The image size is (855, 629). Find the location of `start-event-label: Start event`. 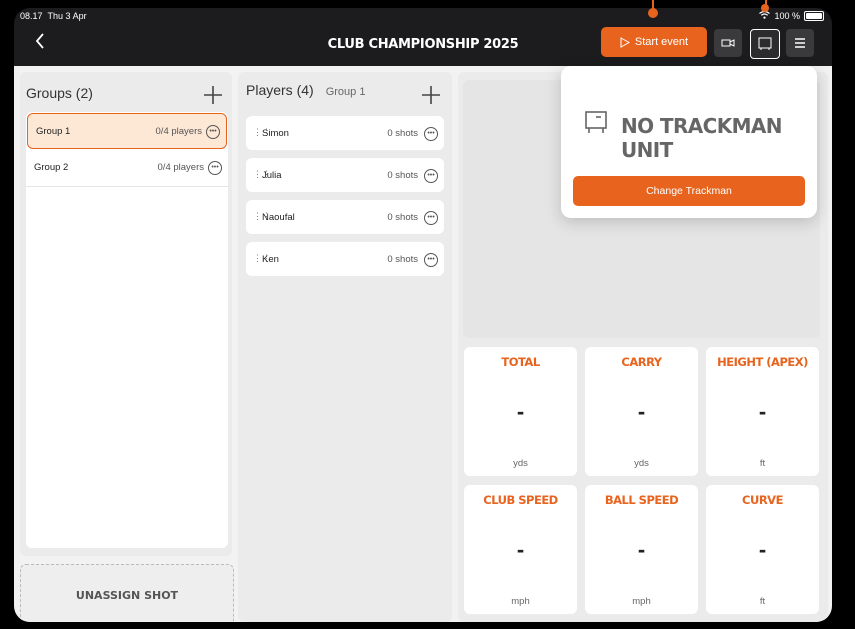

start-event-label: Start event is located at coordinates (661, 42).